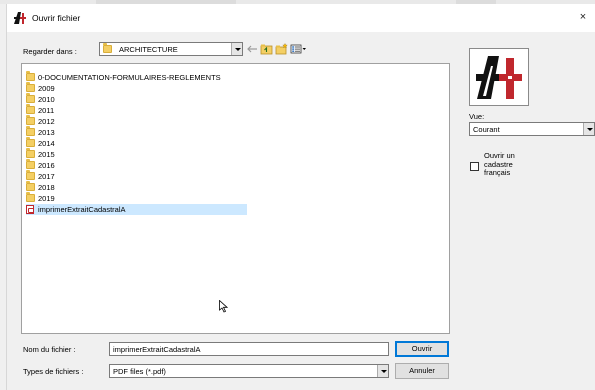 Image resolution: width=595 pixels, height=390 pixels. I want to click on look-in-value: ARCHITECTURE, so click(148, 49).